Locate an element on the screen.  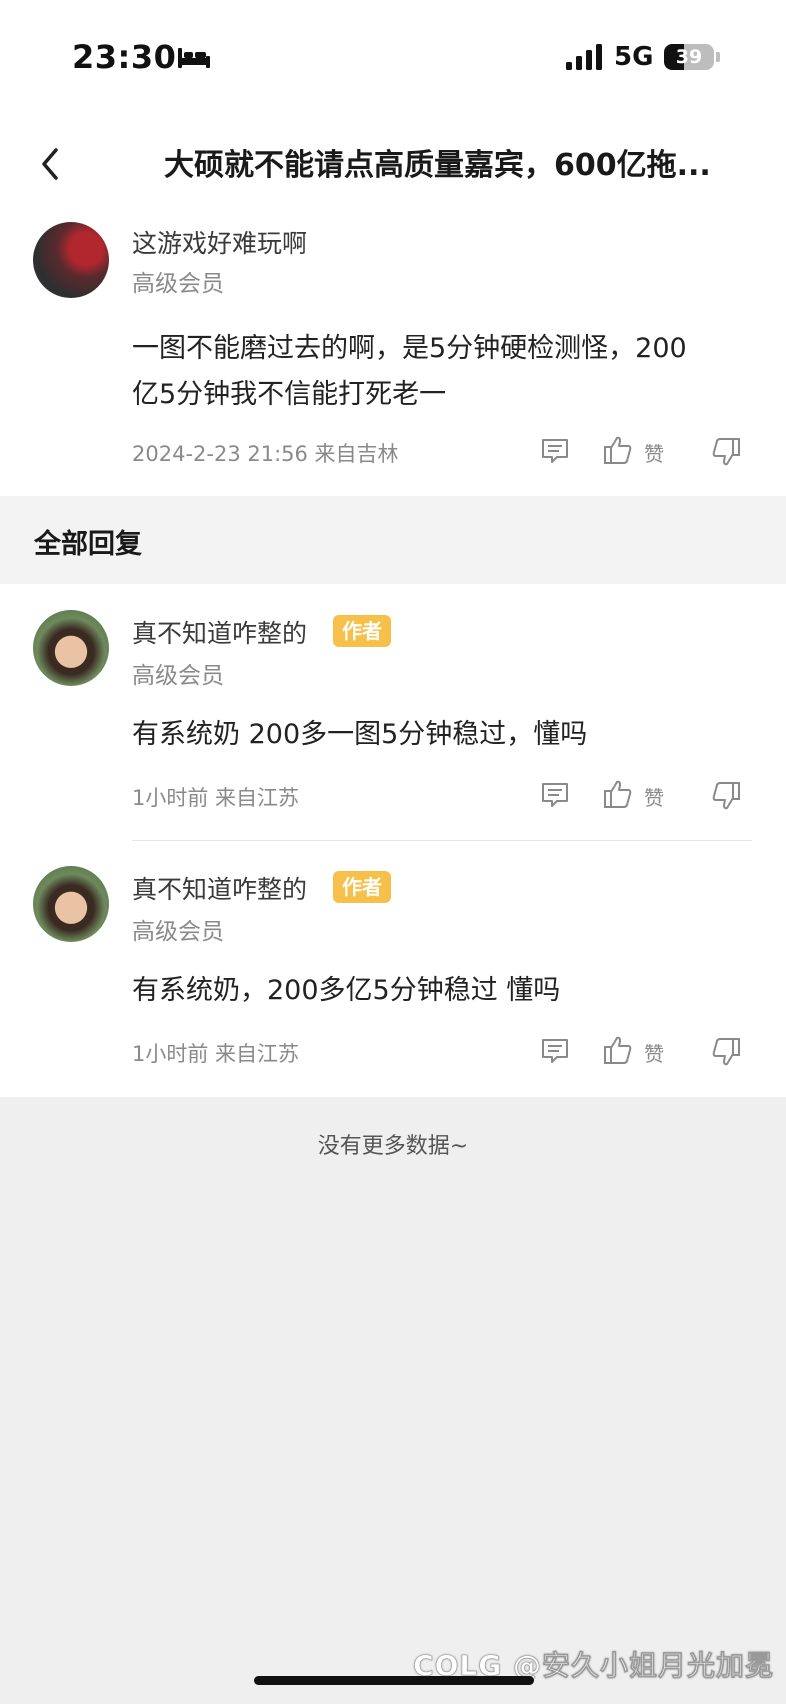
back-icon is located at coordinates (52, 164).